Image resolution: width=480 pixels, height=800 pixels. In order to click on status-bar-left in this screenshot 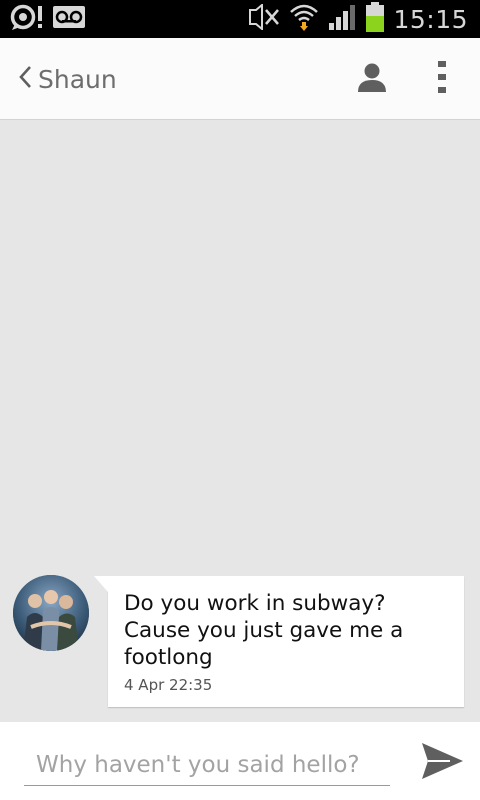, I will do `click(48, 19)`.